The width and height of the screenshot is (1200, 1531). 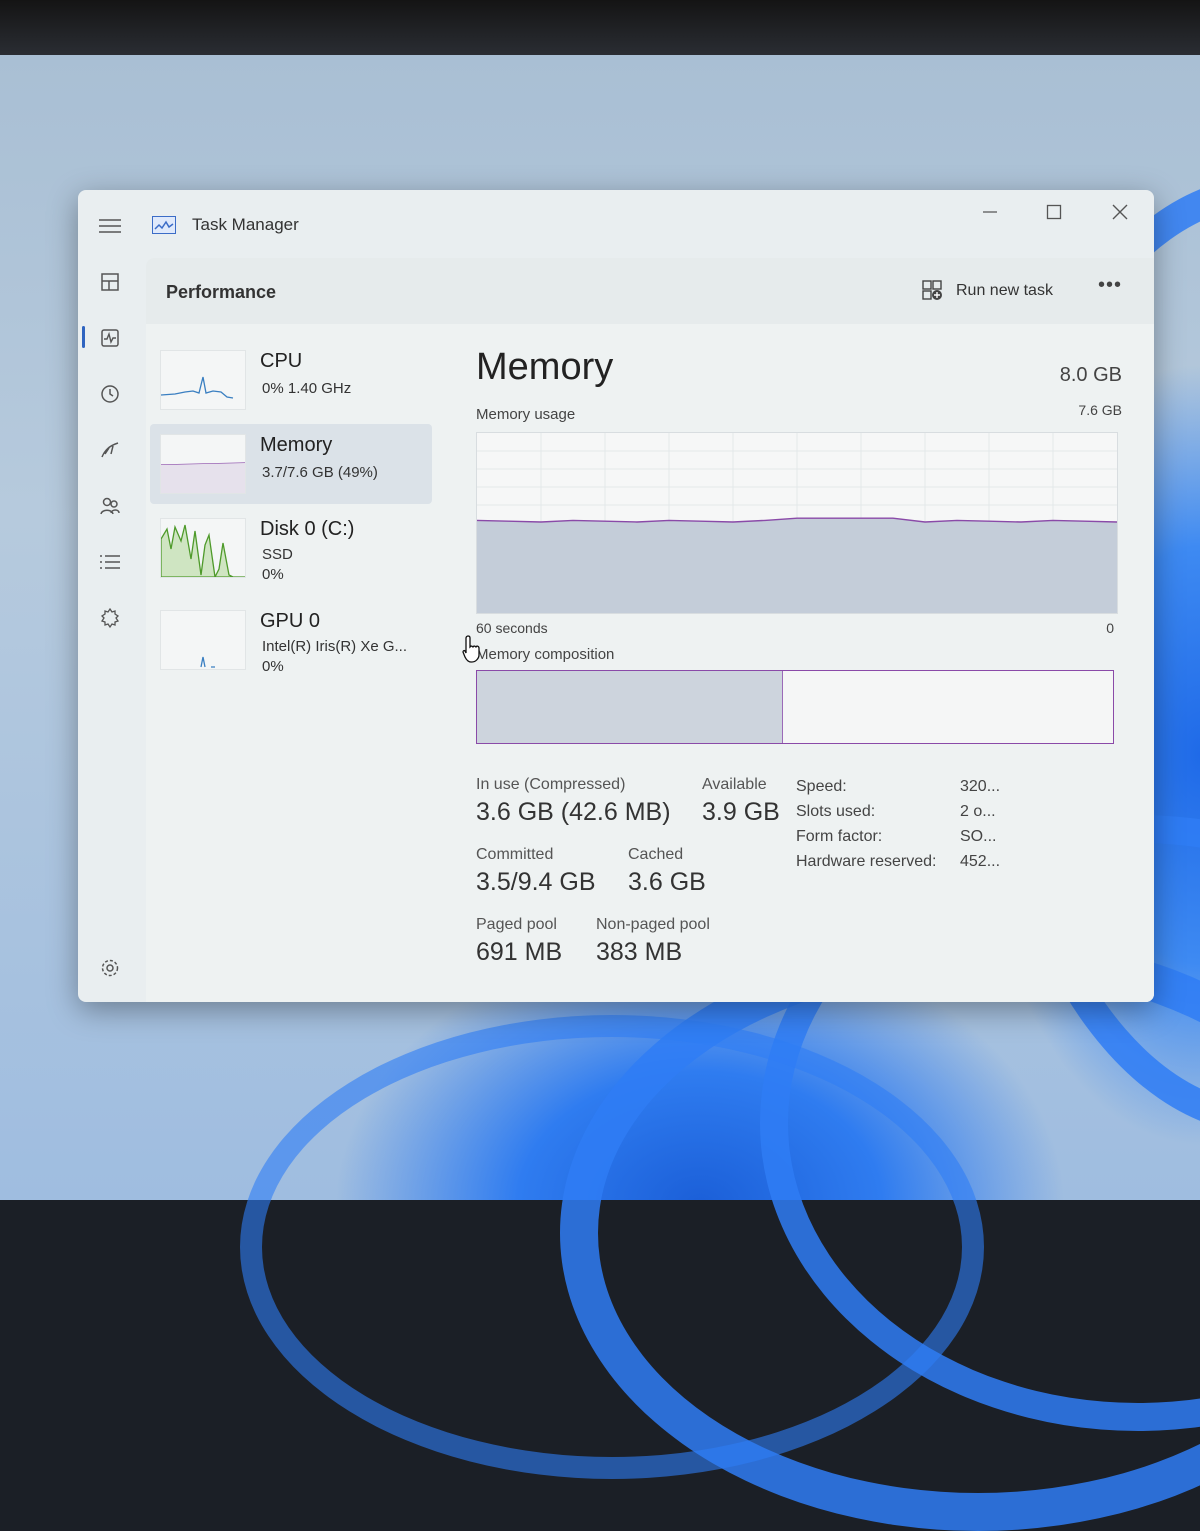 What do you see at coordinates (203, 380) in the screenshot?
I see `cpu-thumbnail-graph` at bounding box center [203, 380].